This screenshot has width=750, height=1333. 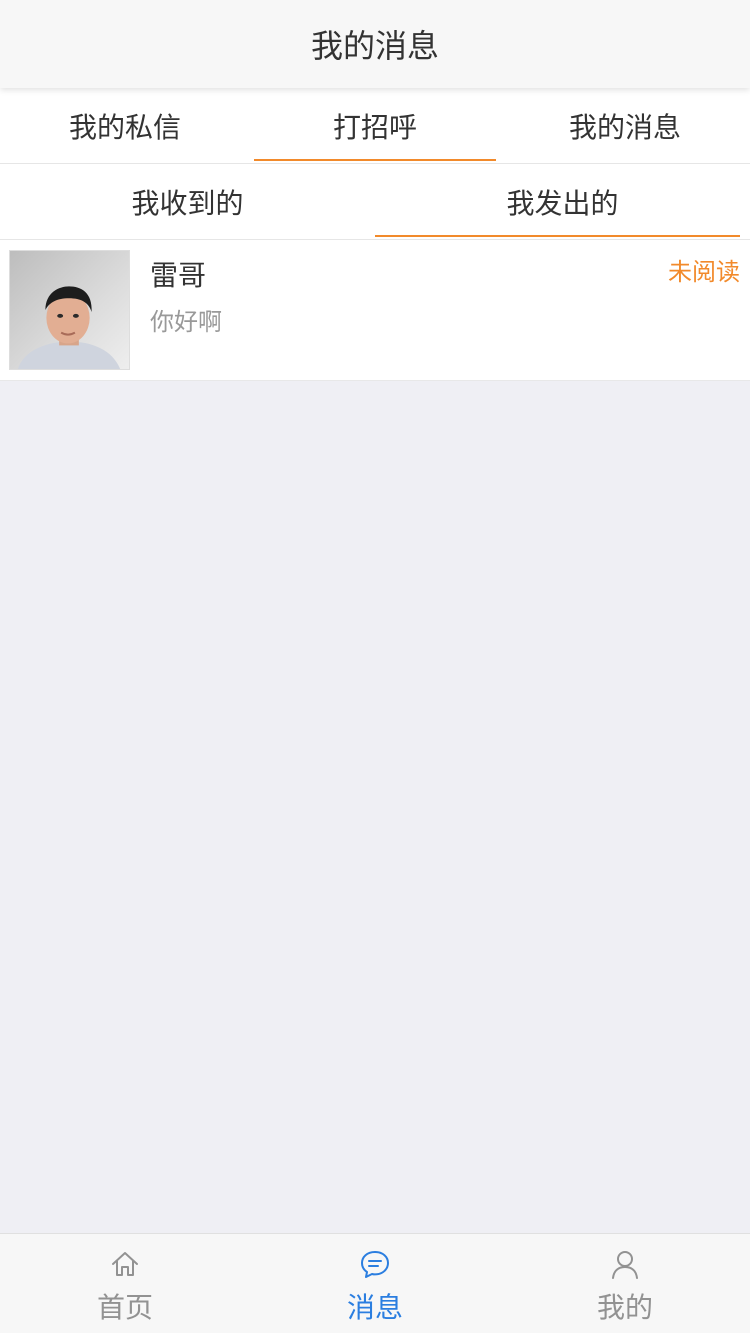 I want to click on tab-label: 我的消息, so click(x=624, y=127).